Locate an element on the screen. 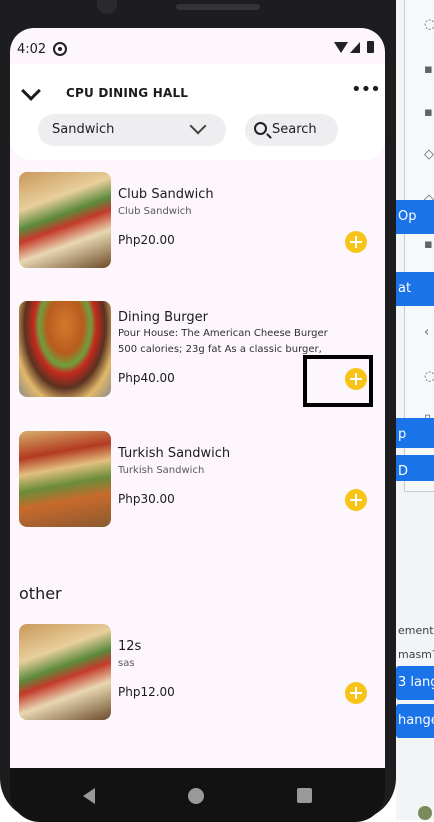 The height and width of the screenshot is (822, 434). header: CPU DINING HALL ••• Sandwich Search is located at coordinates (197, 112).